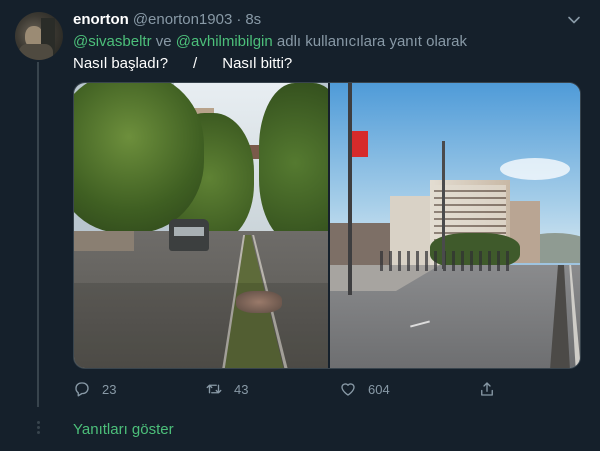 Image resolution: width=600 pixels, height=451 pixels. What do you see at coordinates (163, 41) in the screenshot?
I see `reply-connector: ve` at bounding box center [163, 41].